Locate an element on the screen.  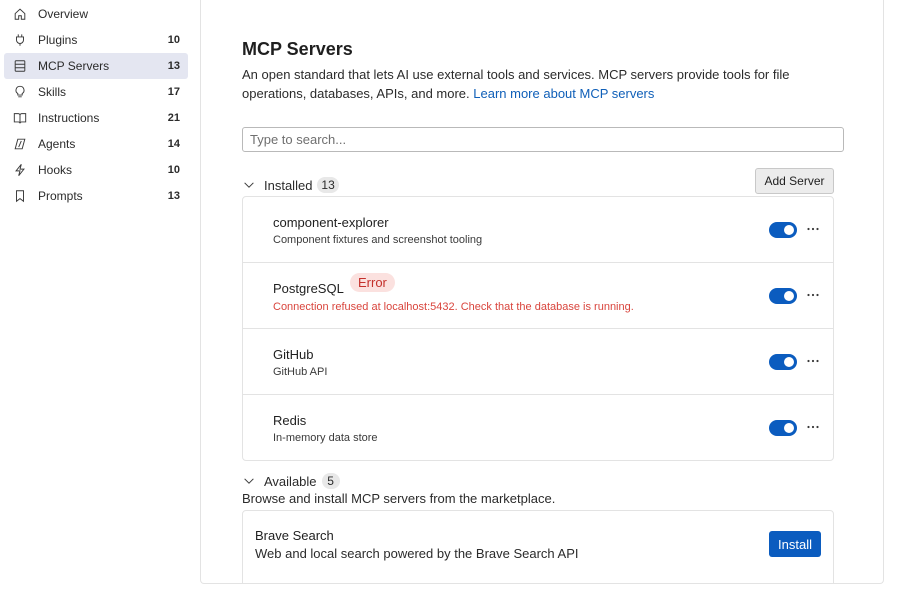
sidebar-item-label: Hooks is located at coordinates (55, 170).